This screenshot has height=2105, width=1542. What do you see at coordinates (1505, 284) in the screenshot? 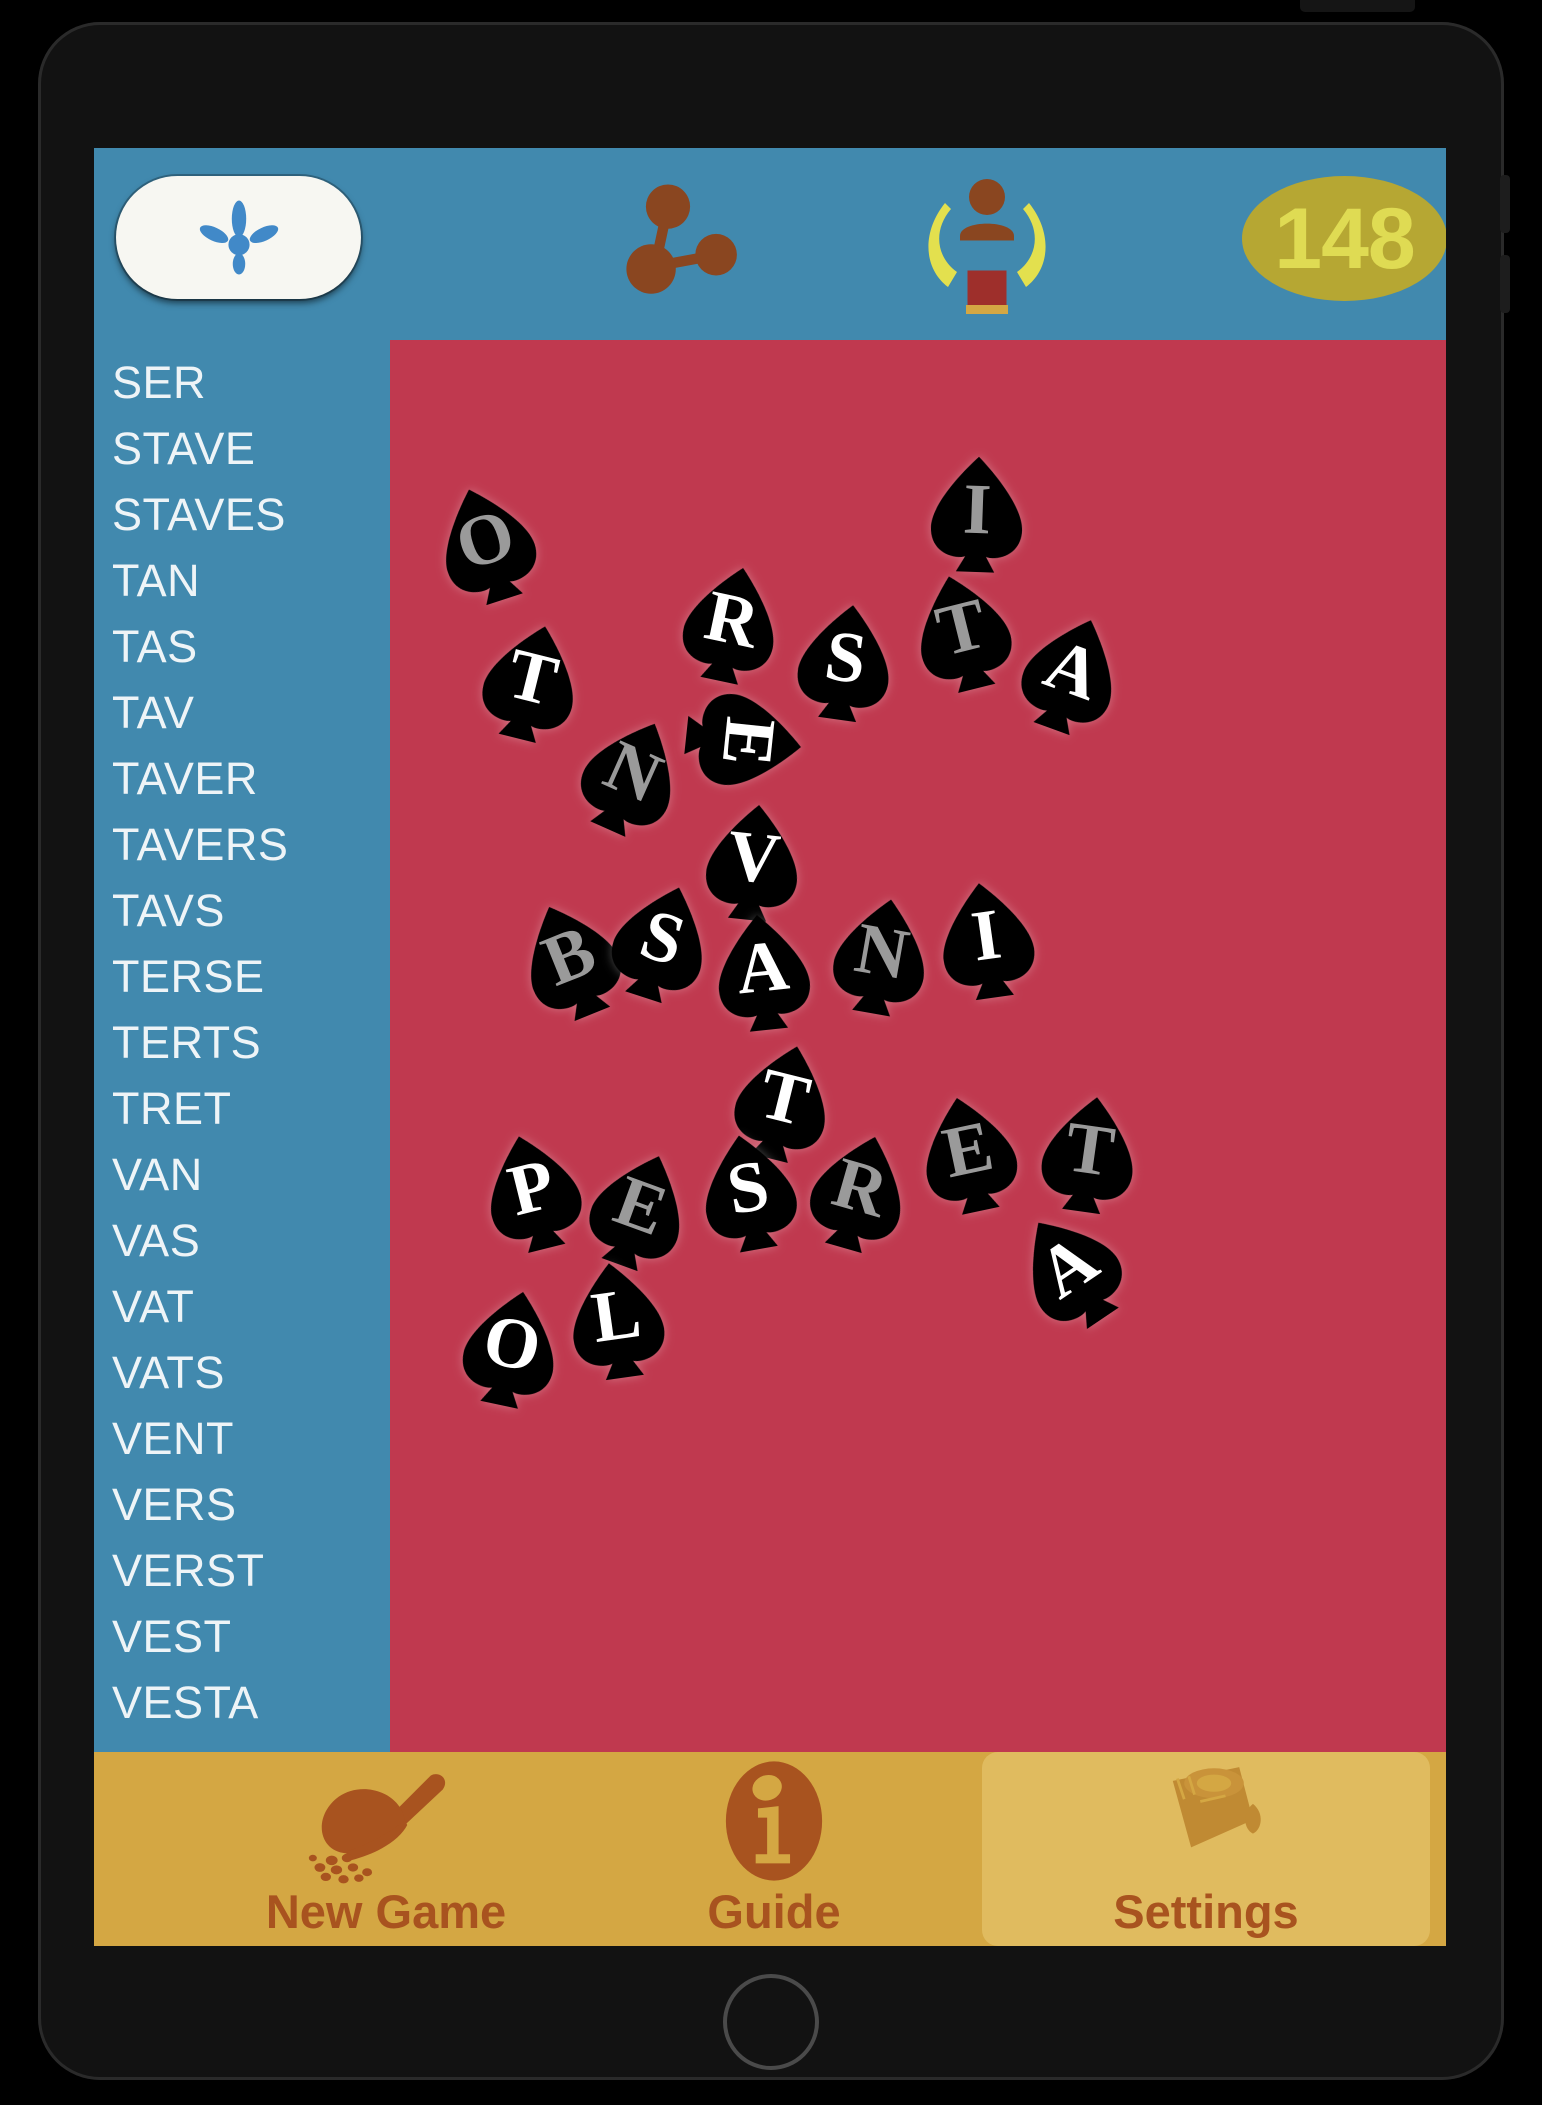
I see `volume-down-button` at bounding box center [1505, 284].